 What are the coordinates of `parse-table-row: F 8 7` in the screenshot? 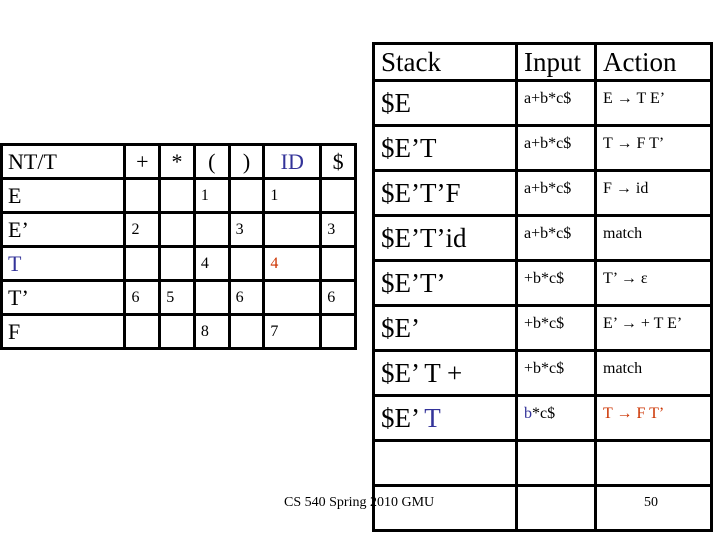 It's located at (178, 331).